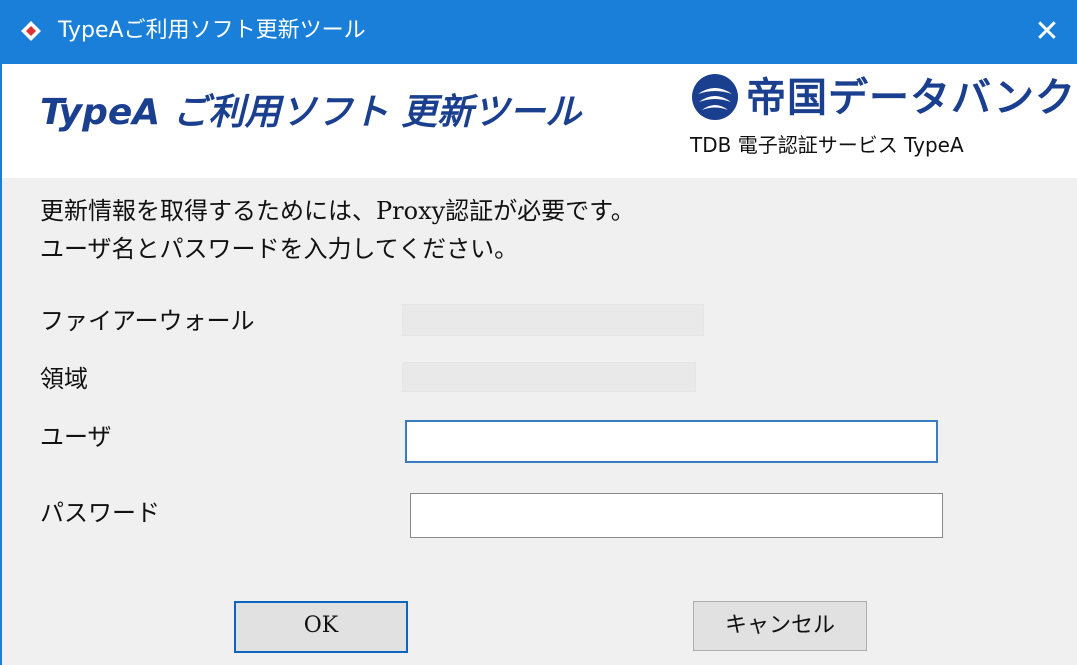  Describe the element at coordinates (538, 32) in the screenshot. I see `title-bar: TypeAご利用ソフト更新ツール ✕` at that location.